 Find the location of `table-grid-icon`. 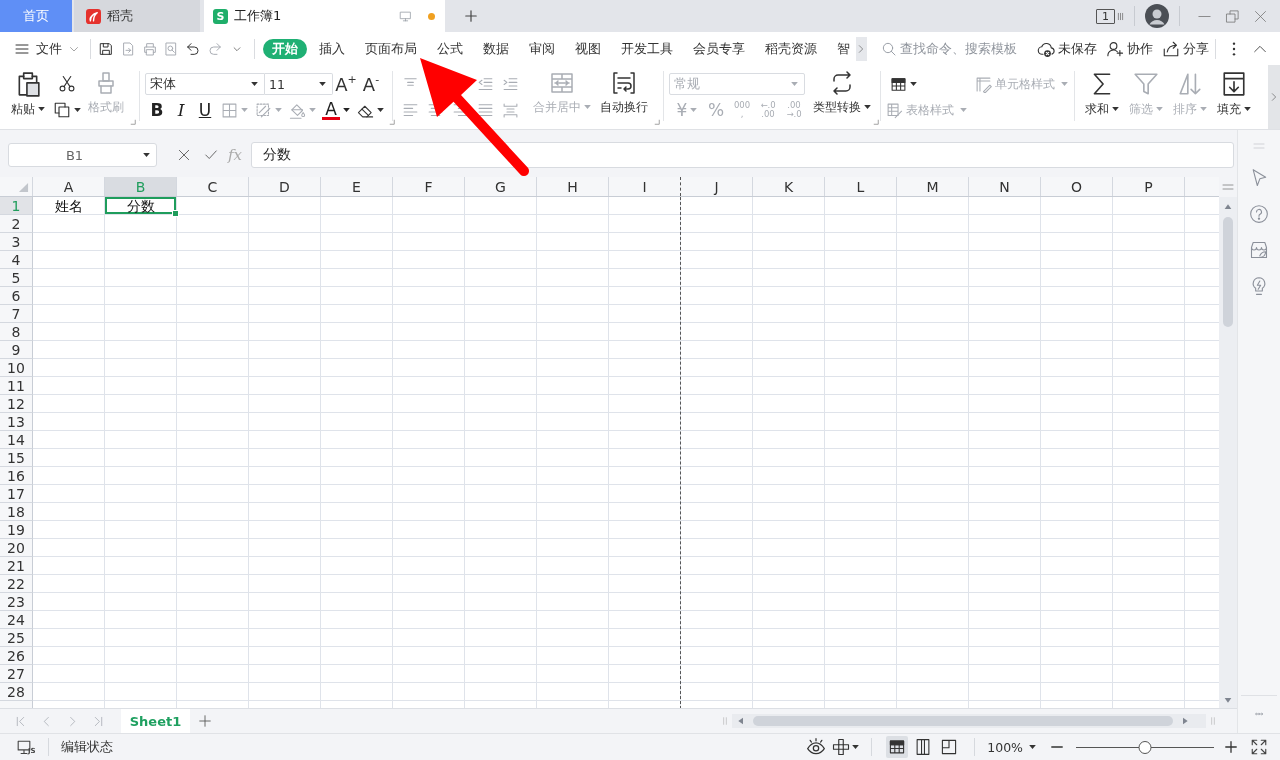

table-grid-icon is located at coordinates (898, 84).